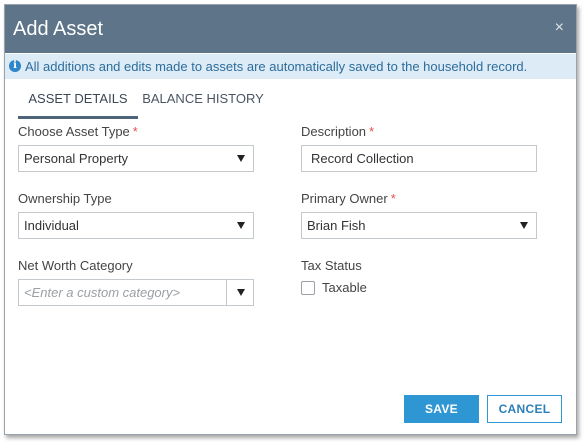 The width and height of the screenshot is (587, 444). I want to click on combo-divider, so click(226, 292).